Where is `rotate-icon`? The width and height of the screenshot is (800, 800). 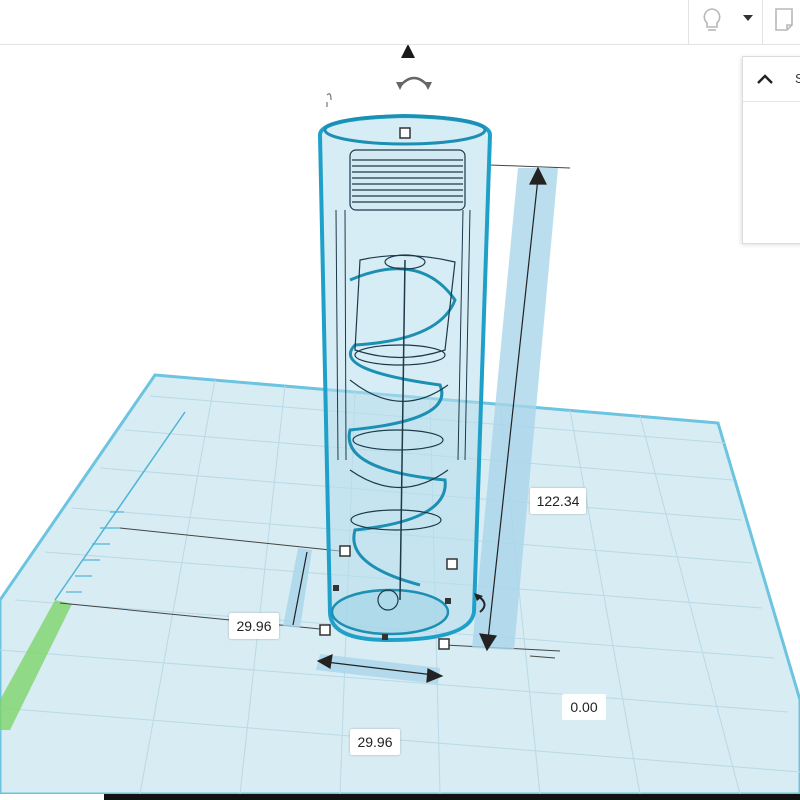 rotate-icon is located at coordinates (414, 81).